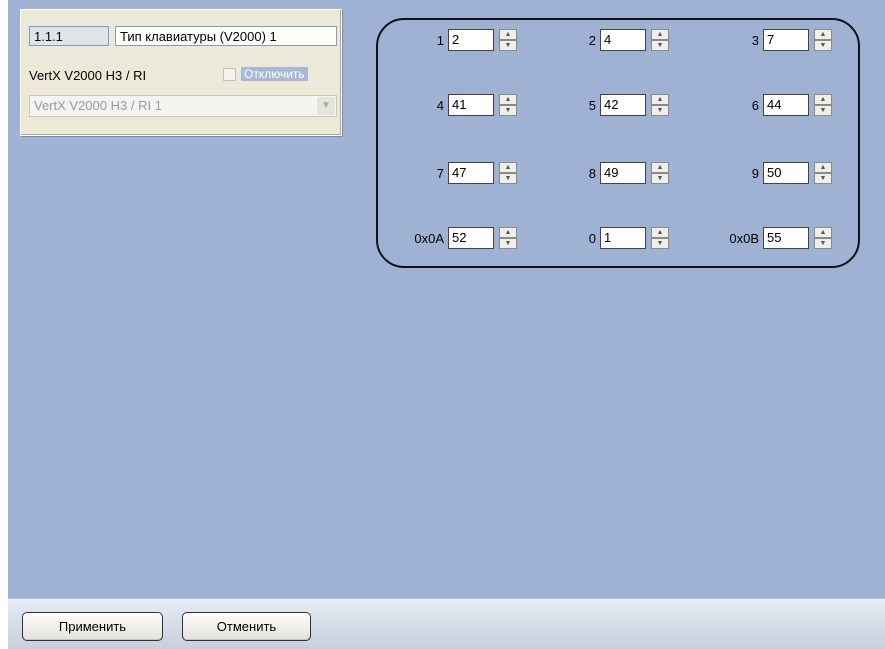  I want to click on key-code-4: 4 41 ▲ ▼, so click(461, 105).